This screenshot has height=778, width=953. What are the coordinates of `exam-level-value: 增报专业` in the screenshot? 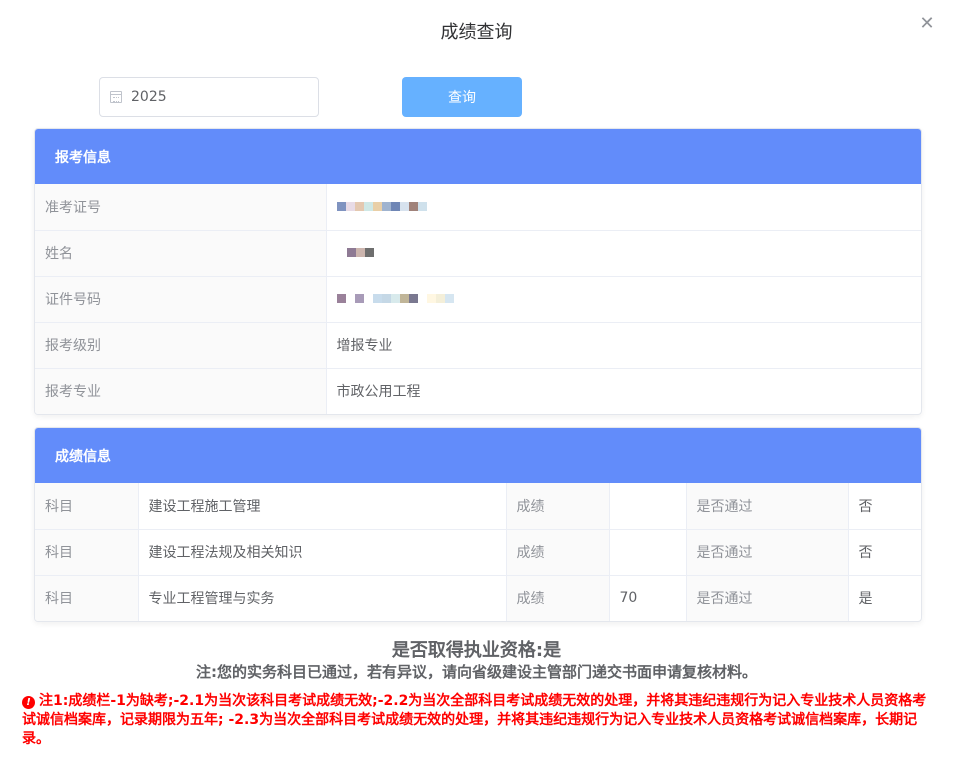 It's located at (623, 345).